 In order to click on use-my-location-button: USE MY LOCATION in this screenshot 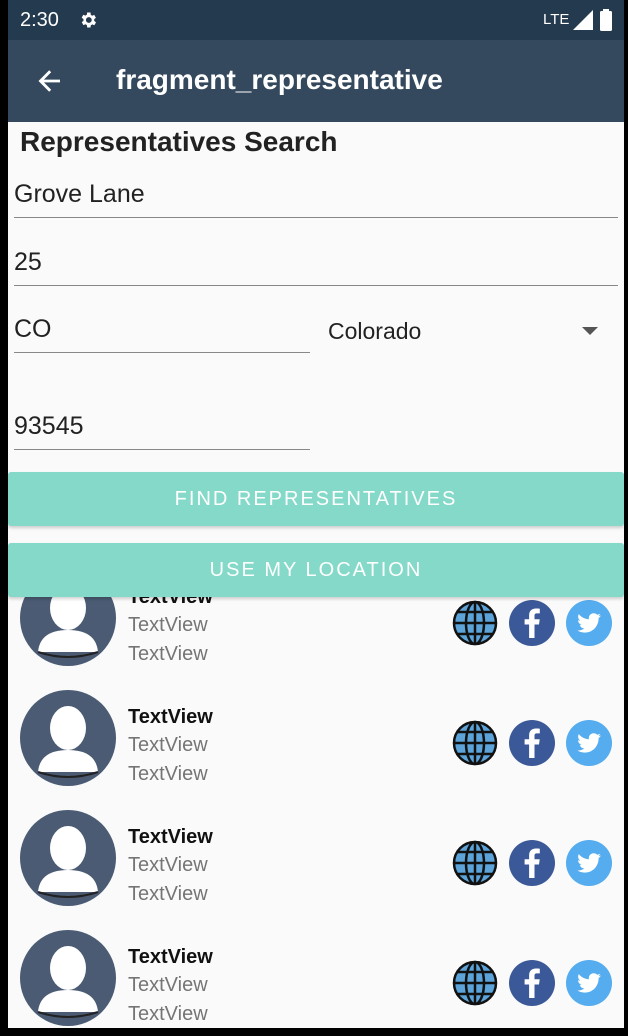, I will do `click(316, 570)`.